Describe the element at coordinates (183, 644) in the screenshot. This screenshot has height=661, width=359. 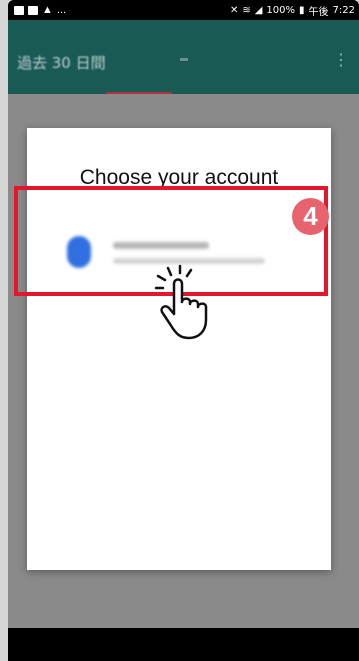
I see `navigation-bar` at that location.